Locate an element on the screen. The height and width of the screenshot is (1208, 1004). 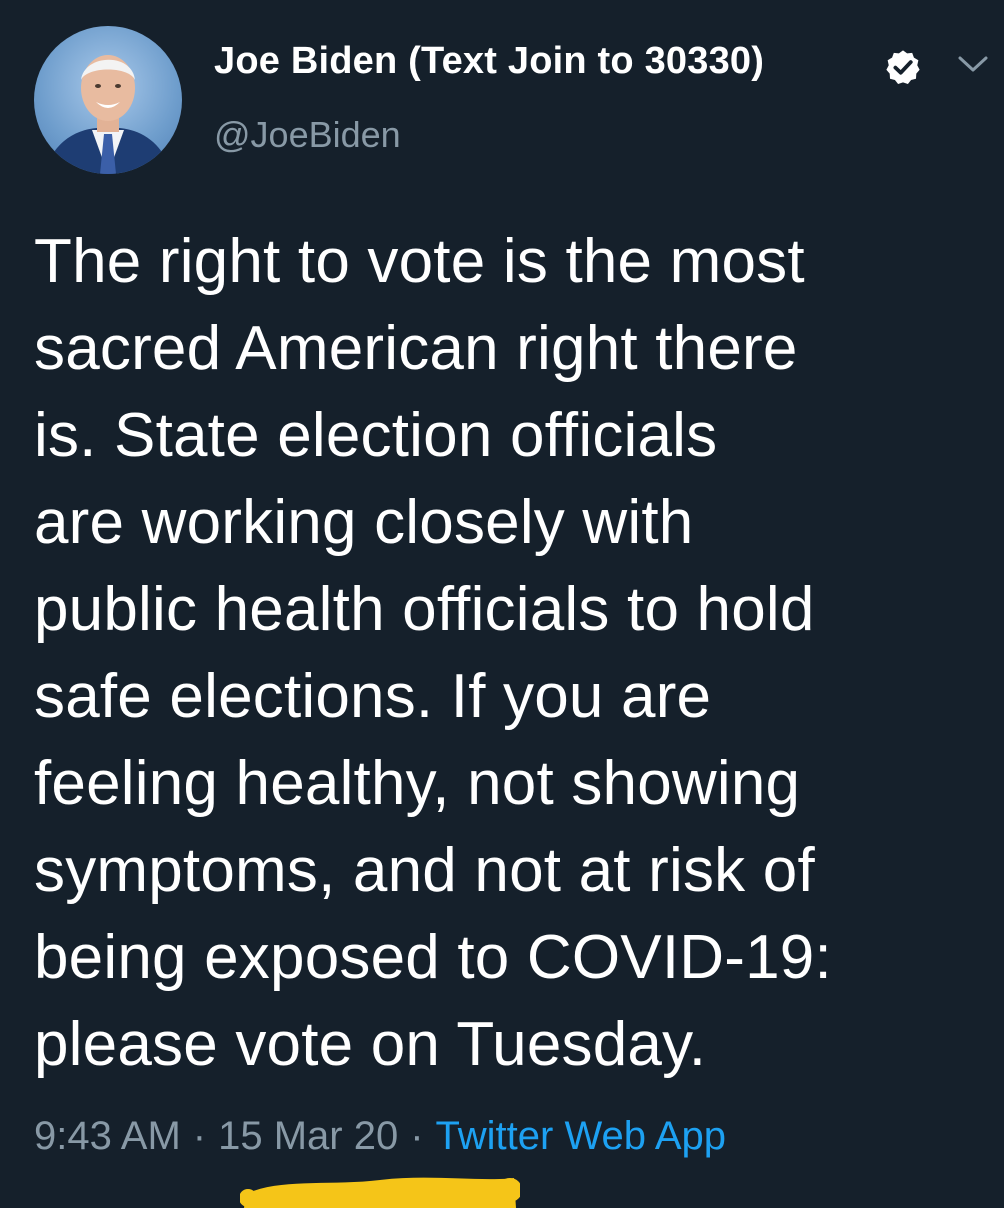
tweet-time: 9:43 AM is located at coordinates (107, 1136).